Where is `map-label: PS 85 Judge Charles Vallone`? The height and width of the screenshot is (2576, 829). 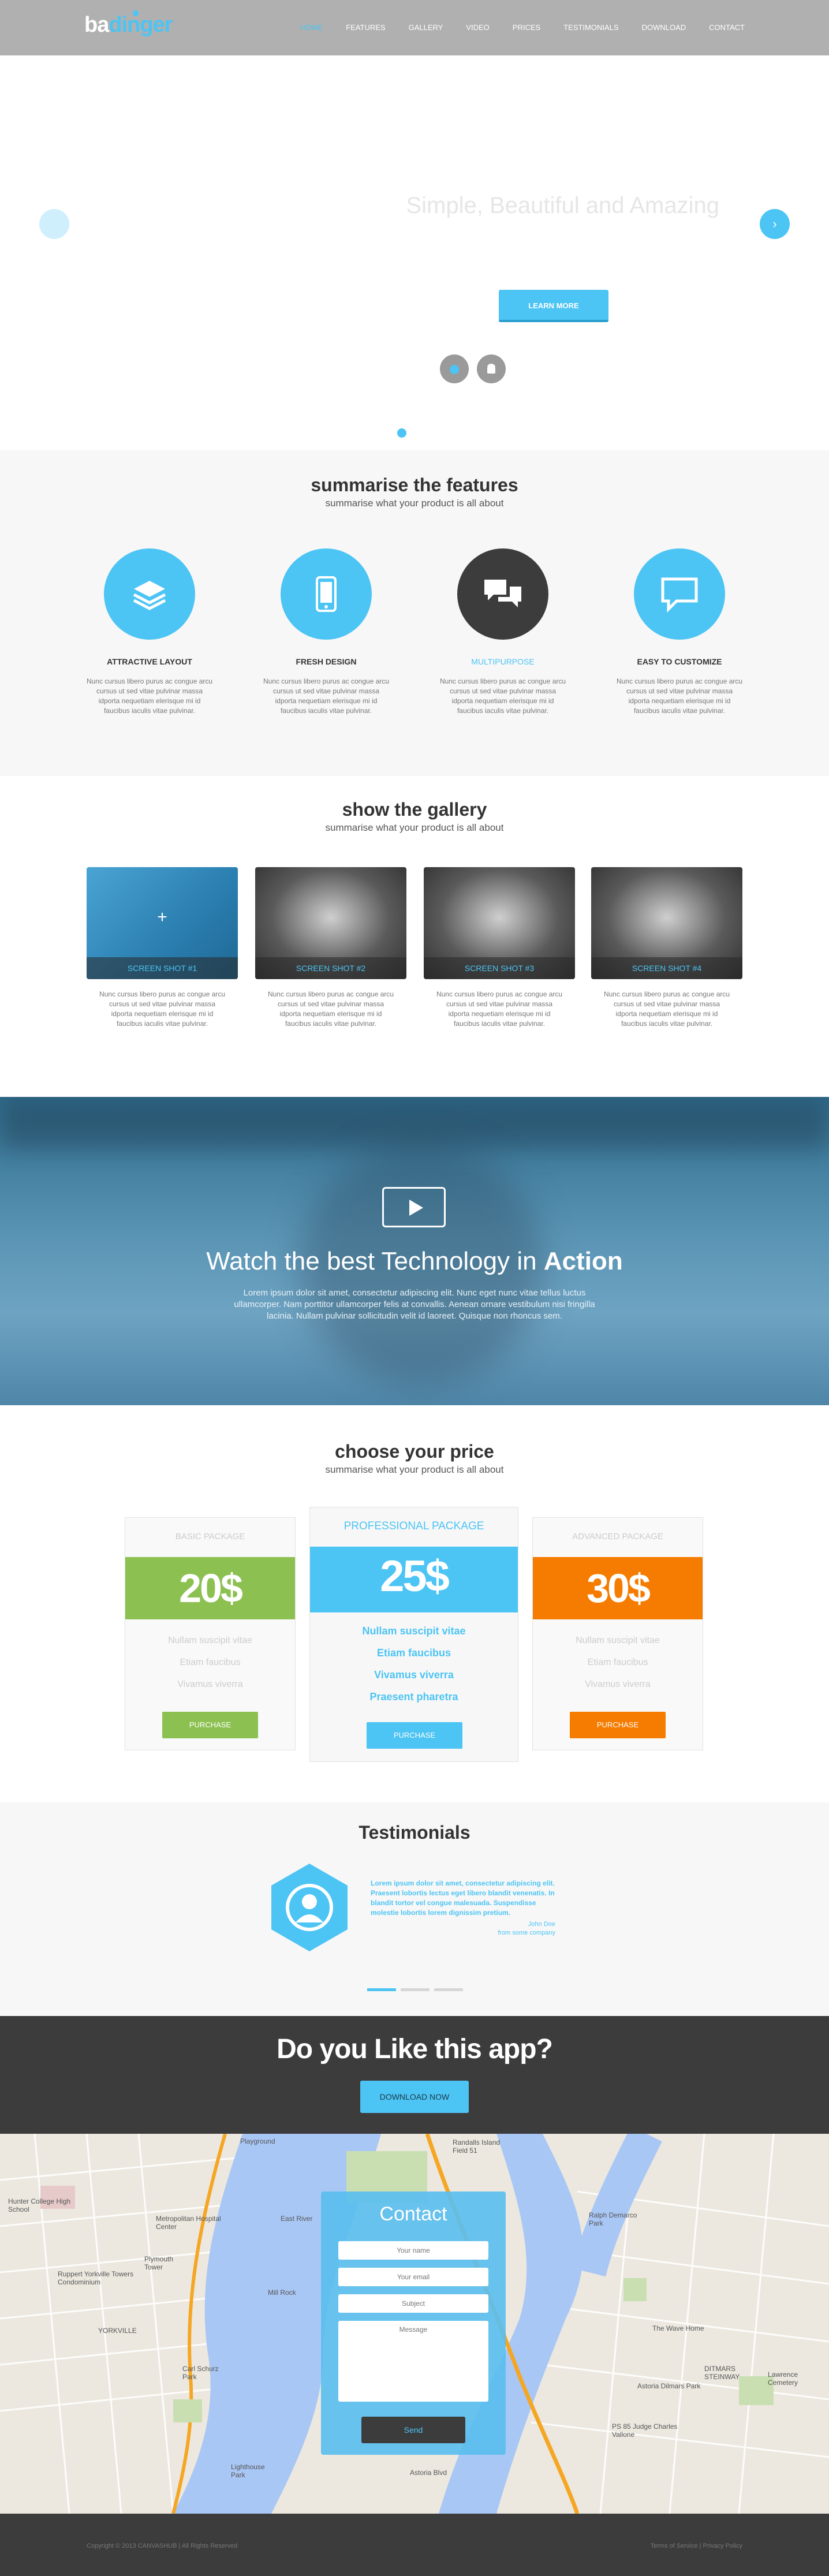 map-label: PS 85 Judge Charles Vallone is located at coordinates (645, 2430).